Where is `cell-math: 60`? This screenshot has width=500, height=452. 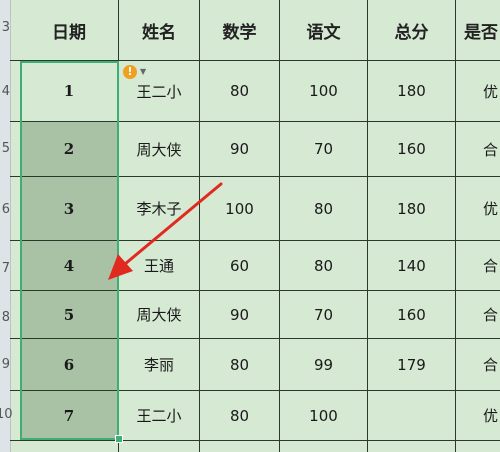
cell-math: 60 is located at coordinates (239, 265).